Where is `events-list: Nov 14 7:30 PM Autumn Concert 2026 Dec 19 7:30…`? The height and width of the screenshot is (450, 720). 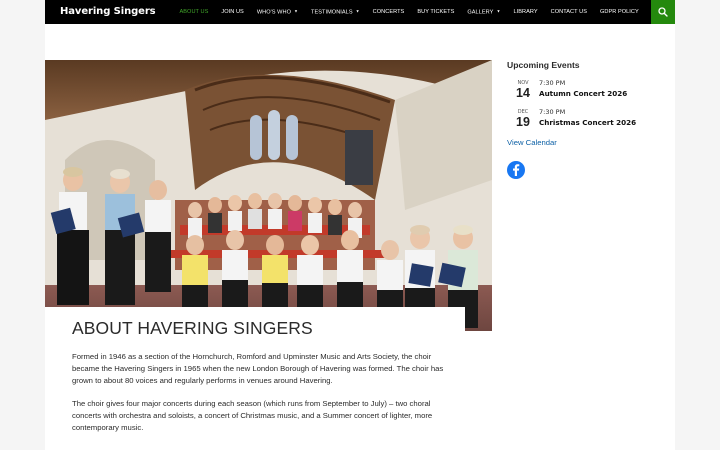 events-list: Nov 14 7:30 PM Autumn Concert 2026 Dec 19 7:30… is located at coordinates (587, 104).